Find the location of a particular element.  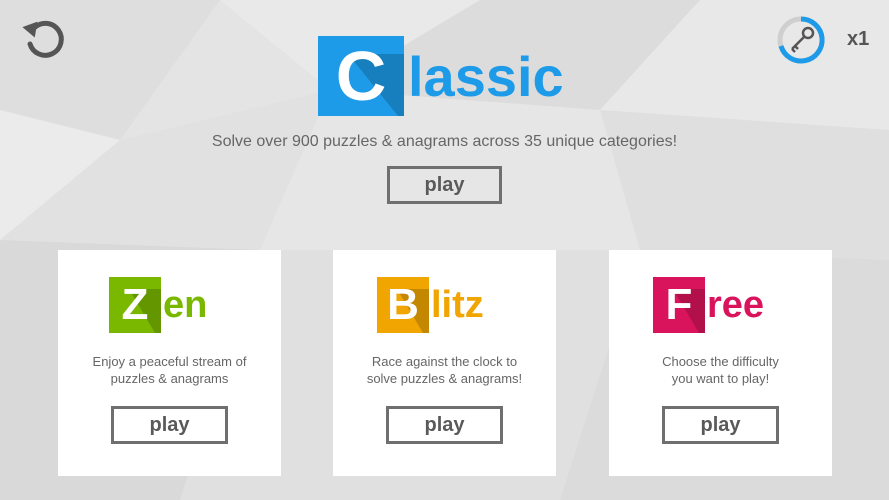

zen-logo-text: en is located at coordinates (185, 304).